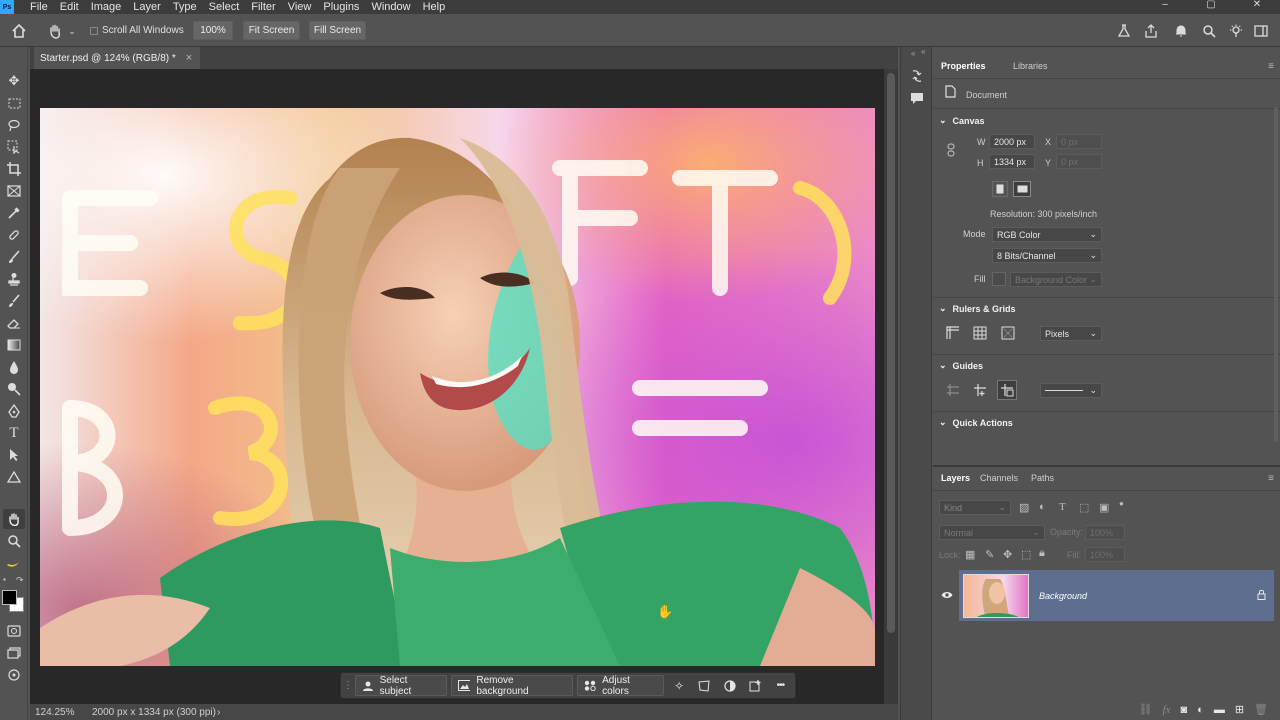 This screenshot has width=1280, height=720. What do you see at coordinates (14, 345) in the screenshot?
I see `gradient-tool-icon` at bounding box center [14, 345].